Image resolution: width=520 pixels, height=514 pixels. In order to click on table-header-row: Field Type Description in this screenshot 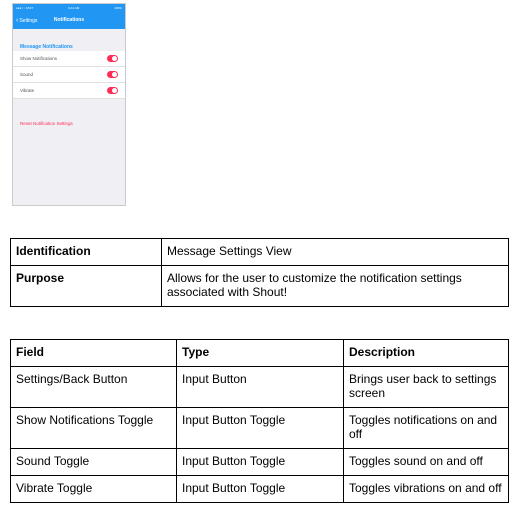, I will do `click(259, 353)`.